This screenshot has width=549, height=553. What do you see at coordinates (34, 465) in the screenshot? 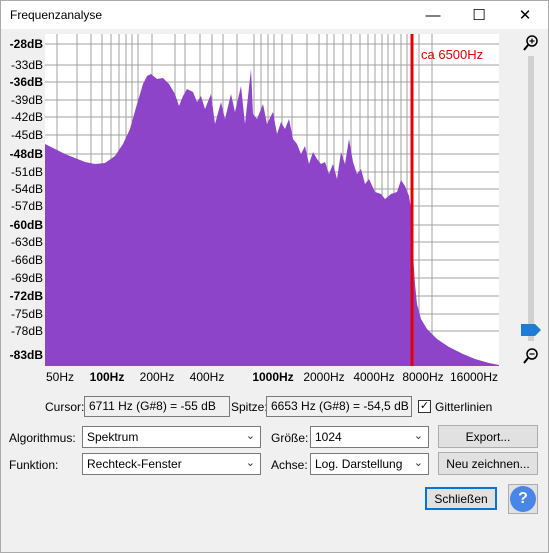
I see `function-label: Funktion:` at bounding box center [34, 465].